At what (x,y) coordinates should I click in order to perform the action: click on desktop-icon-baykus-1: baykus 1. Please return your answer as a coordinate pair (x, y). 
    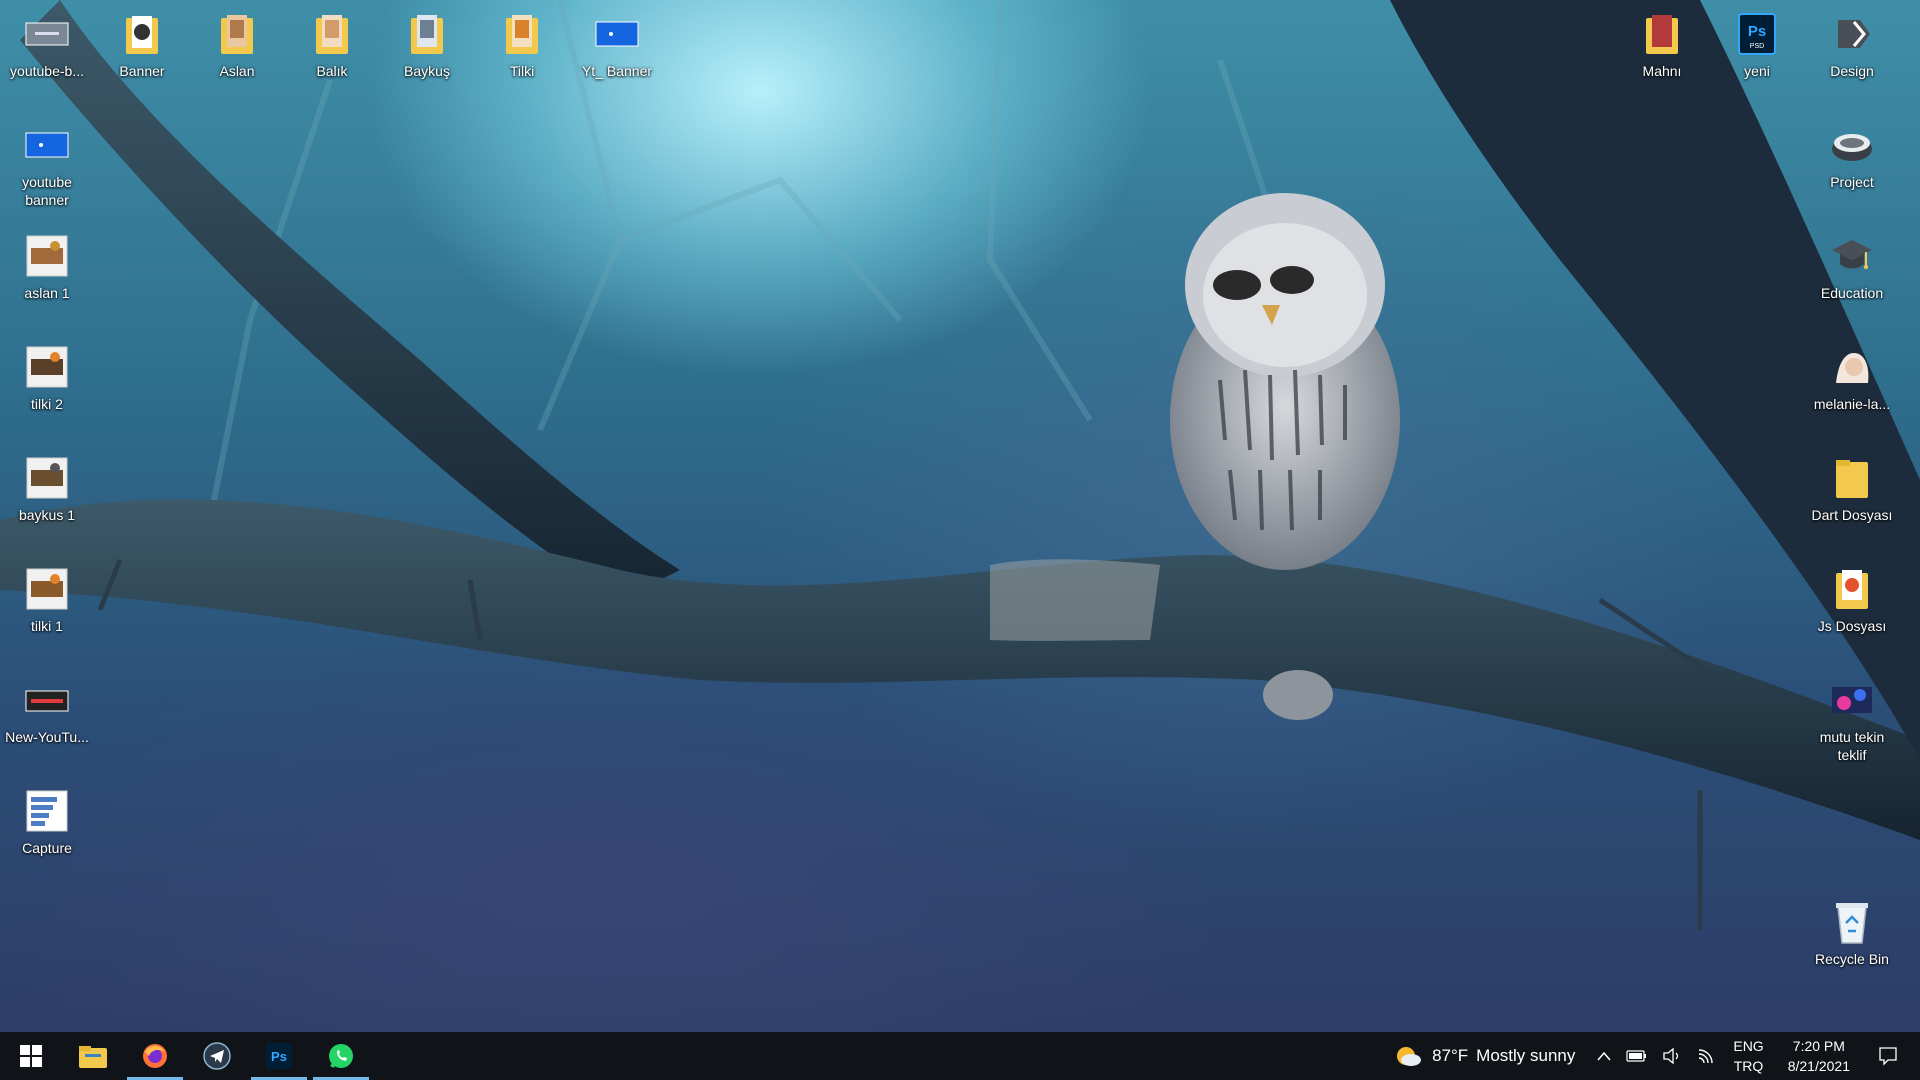
    Looking at the image, I should click on (47, 487).